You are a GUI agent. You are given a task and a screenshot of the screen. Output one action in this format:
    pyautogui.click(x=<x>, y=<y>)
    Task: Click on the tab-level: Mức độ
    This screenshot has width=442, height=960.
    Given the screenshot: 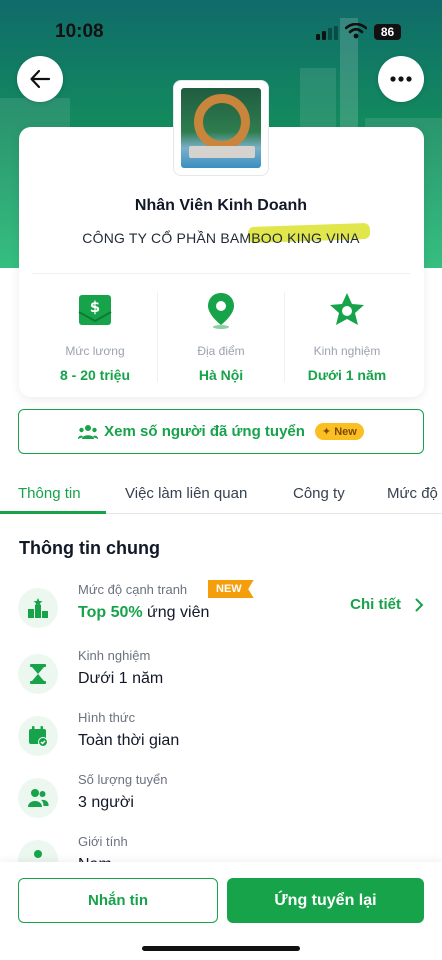 What is the action you would take?
    pyautogui.click(x=412, y=493)
    